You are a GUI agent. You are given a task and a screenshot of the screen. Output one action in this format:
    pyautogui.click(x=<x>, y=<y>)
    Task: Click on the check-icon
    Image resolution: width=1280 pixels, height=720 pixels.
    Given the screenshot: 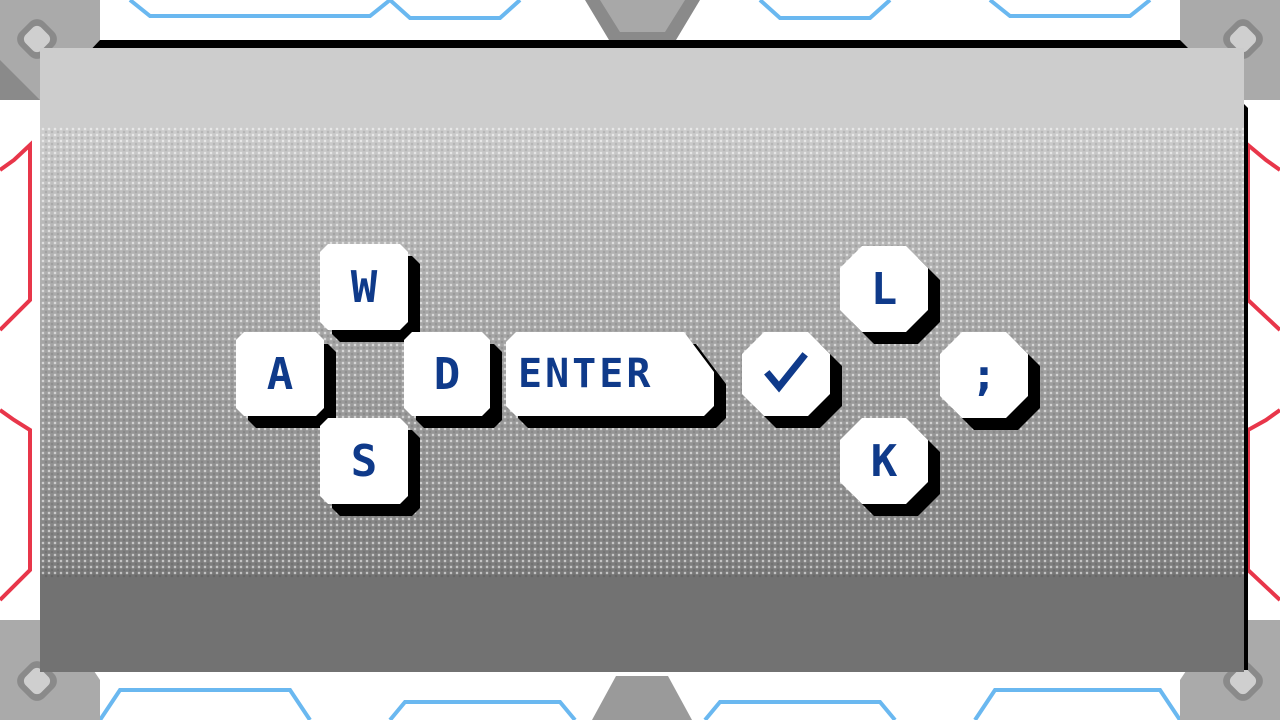 What is the action you would take?
    pyautogui.click(x=786, y=374)
    